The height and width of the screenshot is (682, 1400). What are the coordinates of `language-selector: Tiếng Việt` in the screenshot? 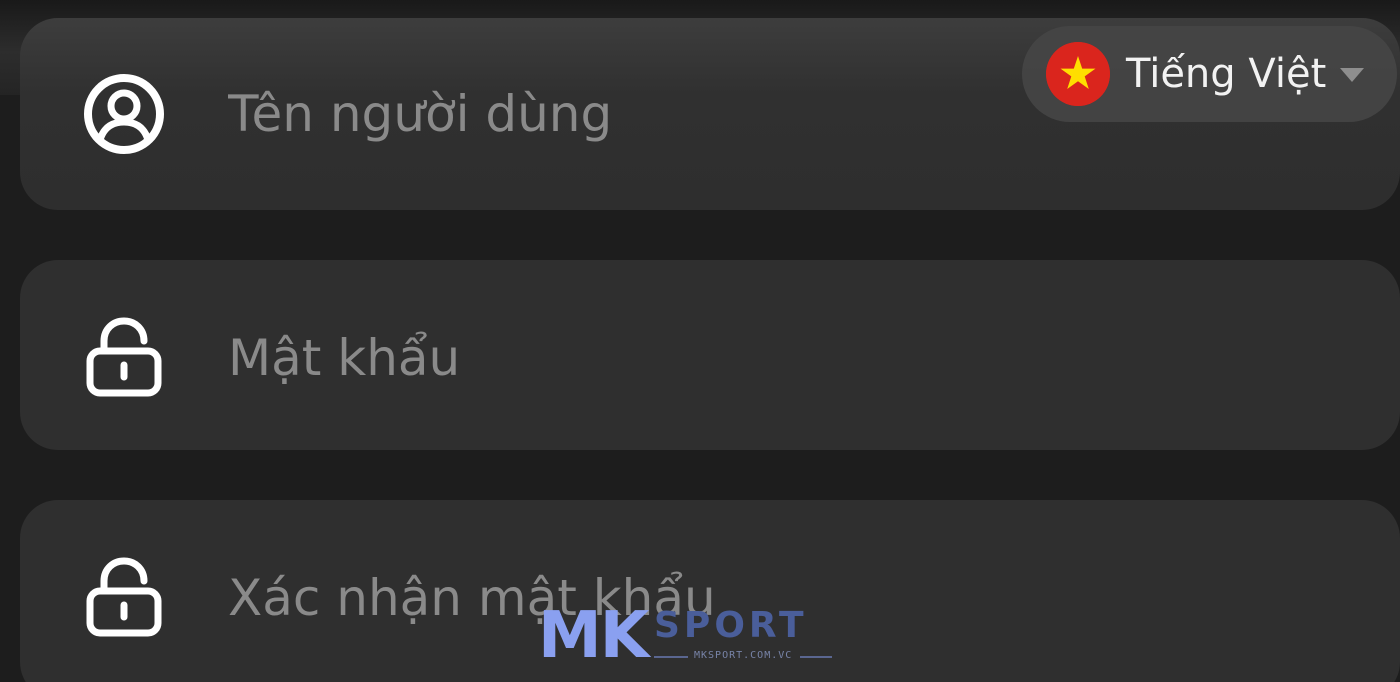 It's located at (1209, 74).